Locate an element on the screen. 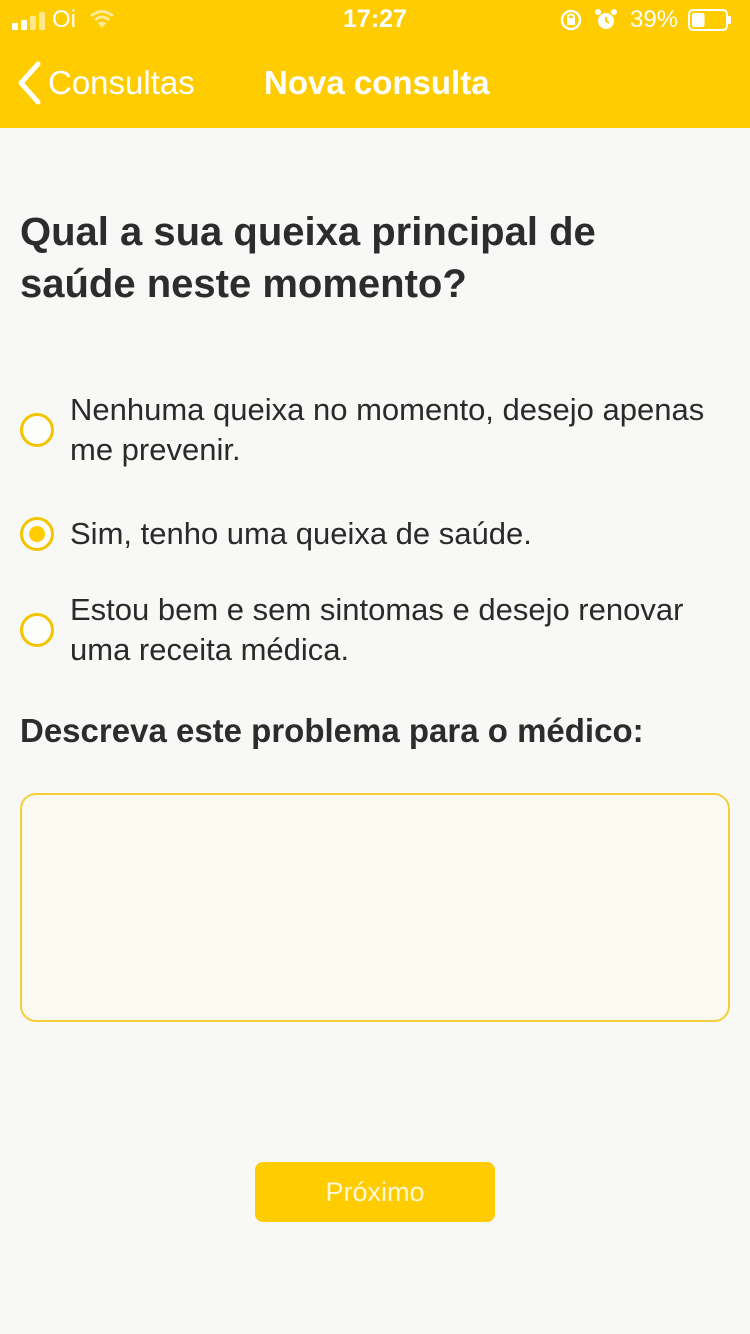 This screenshot has height=1334, width=750. rotation-lock-icon is located at coordinates (571, 20).